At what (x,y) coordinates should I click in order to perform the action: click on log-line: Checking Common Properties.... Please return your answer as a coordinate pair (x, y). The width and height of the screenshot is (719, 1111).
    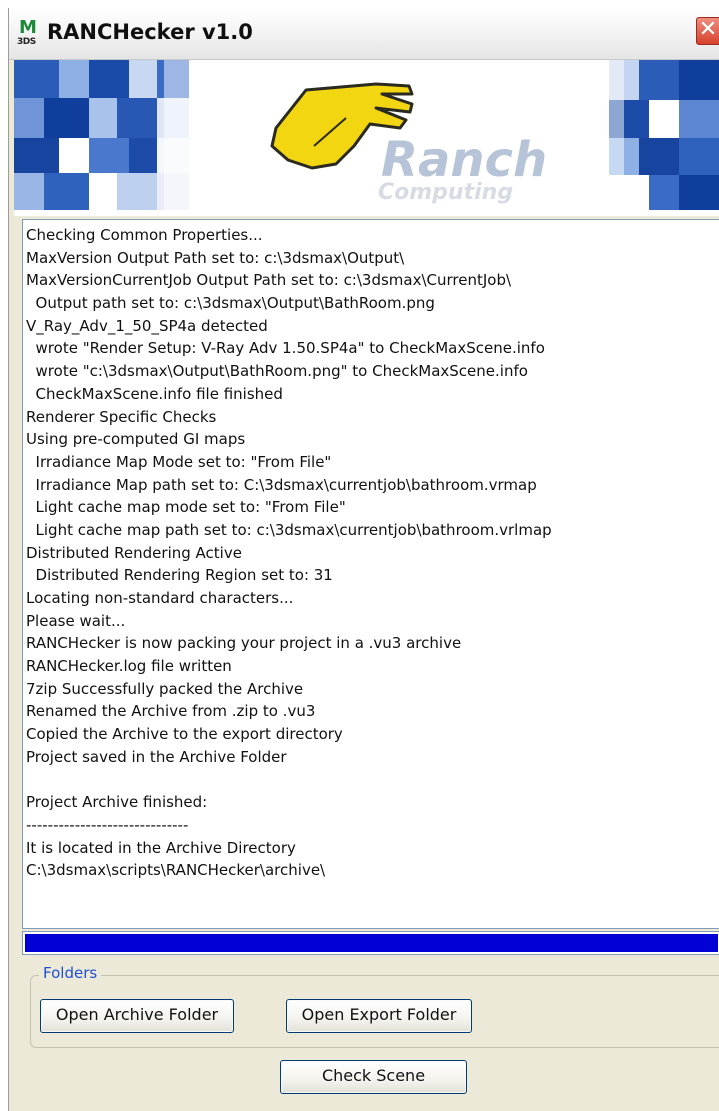
    Looking at the image, I should click on (144, 235).